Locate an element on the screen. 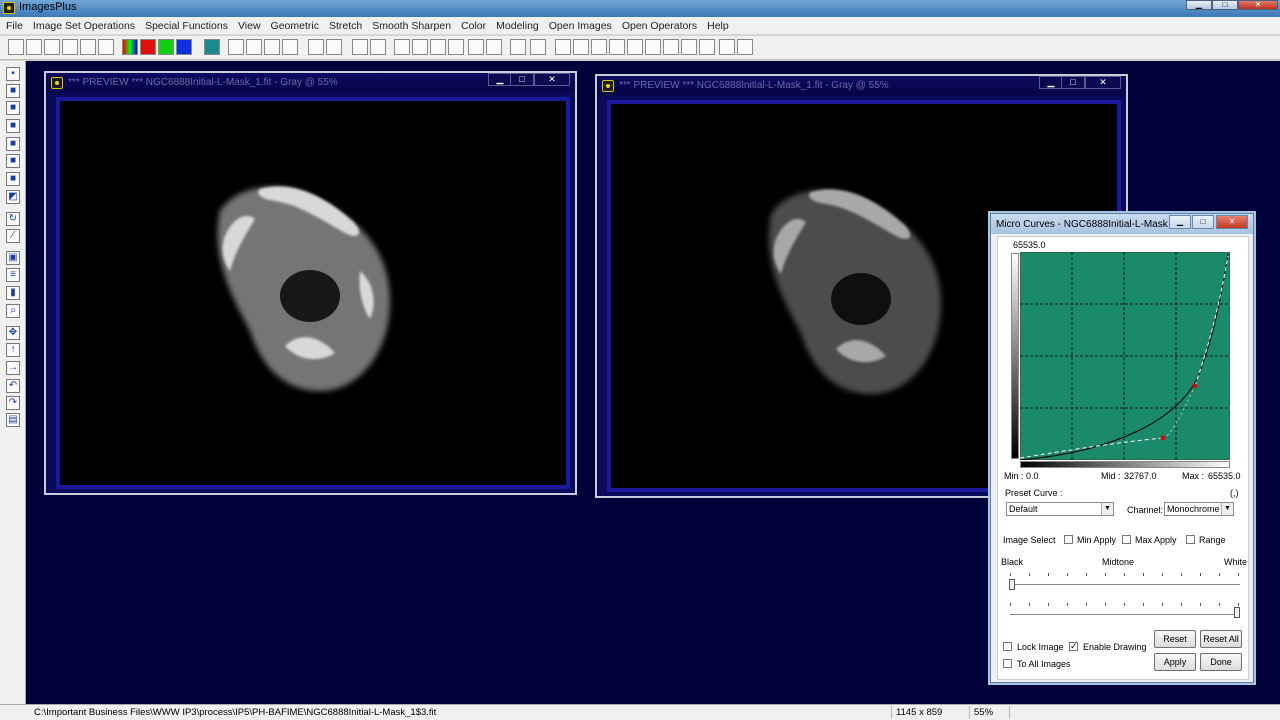 The image size is (1280, 720). coordinate-icon is located at coordinates (378, 47).